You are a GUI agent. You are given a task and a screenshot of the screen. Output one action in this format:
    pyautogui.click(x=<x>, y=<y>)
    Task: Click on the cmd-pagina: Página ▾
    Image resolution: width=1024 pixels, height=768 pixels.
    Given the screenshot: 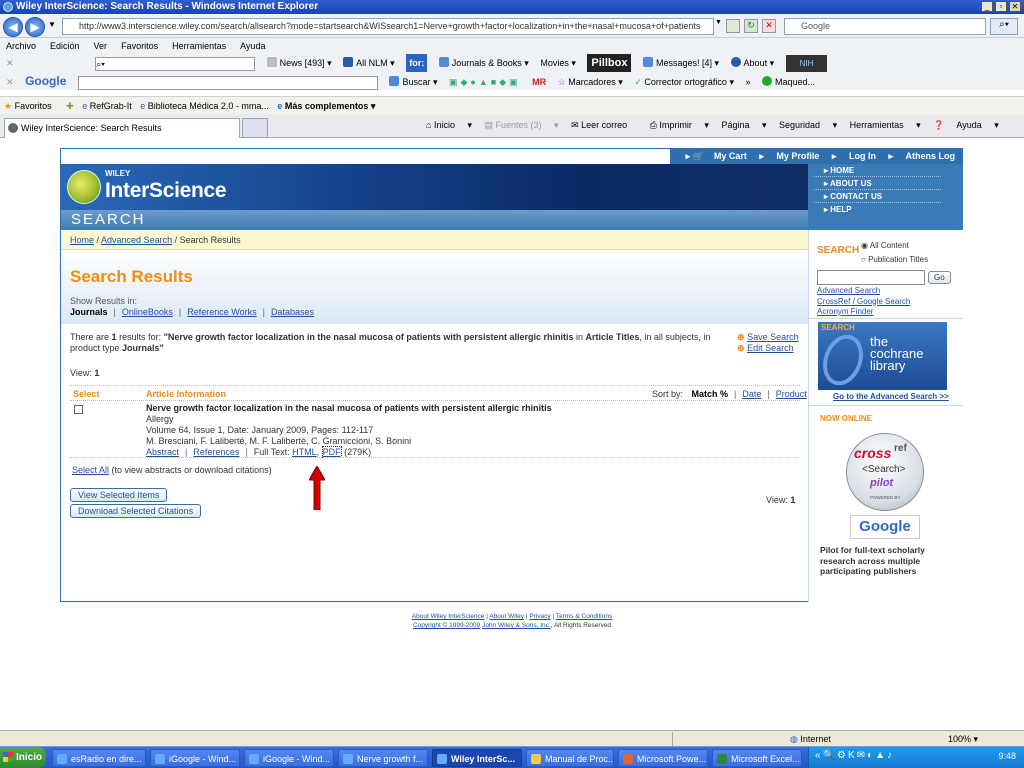 What is the action you would take?
    pyautogui.click(x=743, y=125)
    